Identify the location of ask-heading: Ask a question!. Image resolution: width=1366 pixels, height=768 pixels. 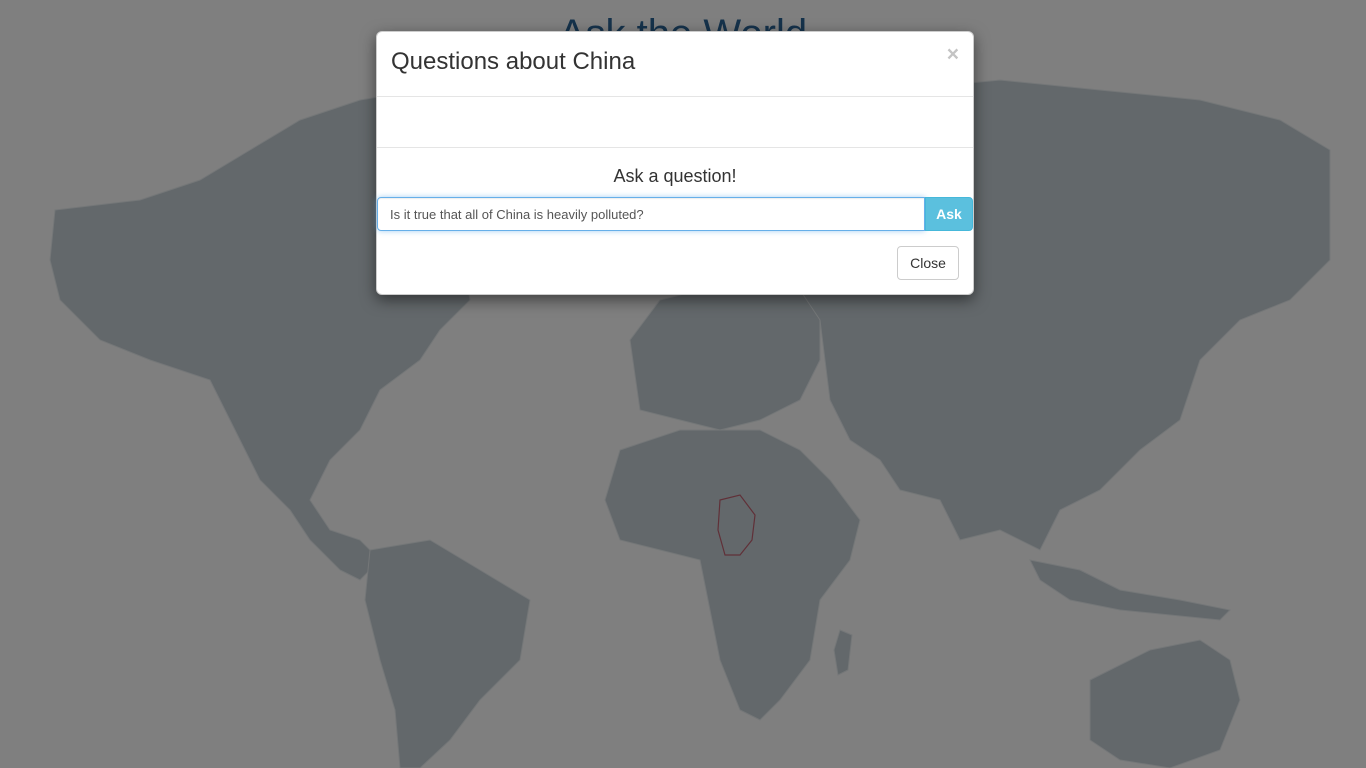
(675, 176).